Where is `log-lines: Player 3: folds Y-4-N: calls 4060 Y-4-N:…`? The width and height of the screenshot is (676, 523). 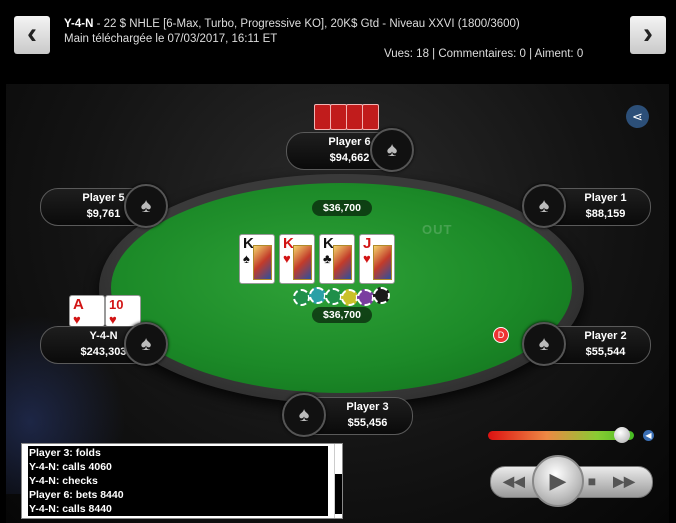
log-lines: Player 3: folds Y-4-N: calls 4060 Y-4-N:… is located at coordinates (178, 481).